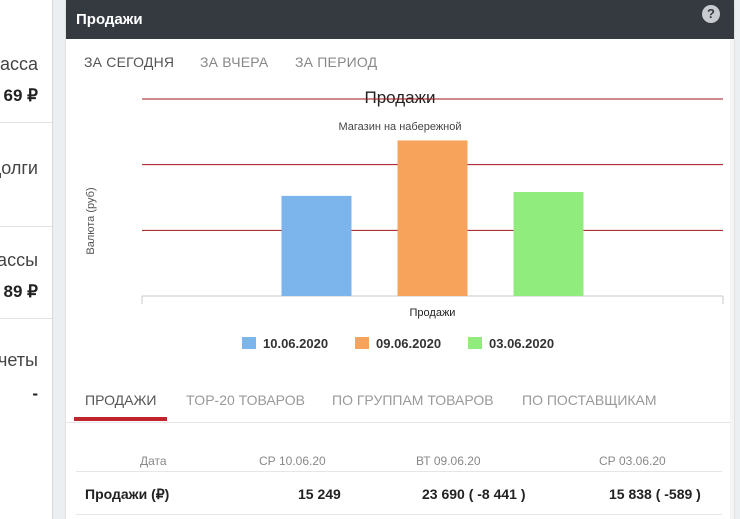  Describe the element at coordinates (400, 97) in the screenshot. I see `chart-title: Продажи` at that location.